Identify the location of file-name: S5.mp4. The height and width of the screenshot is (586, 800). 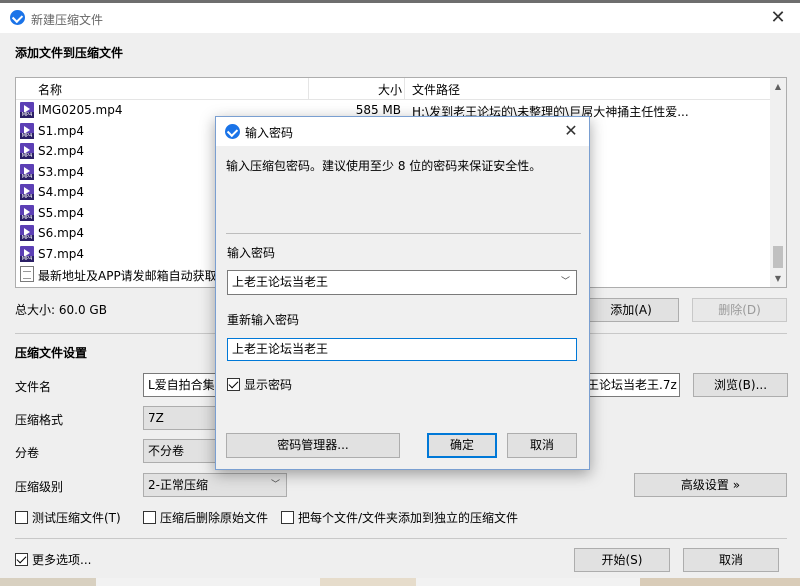
(61, 212).